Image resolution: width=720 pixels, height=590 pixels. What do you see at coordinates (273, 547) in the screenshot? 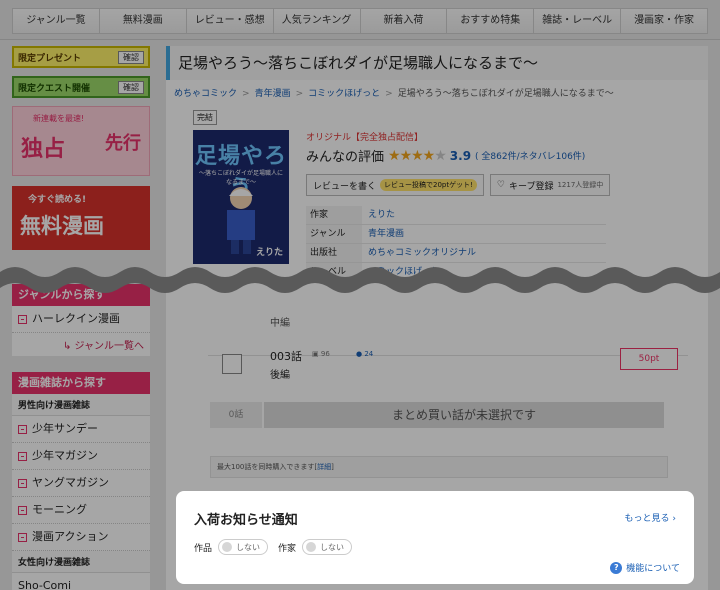
I see `notify-options: 作品 しない 作家 しない` at bounding box center [273, 547].